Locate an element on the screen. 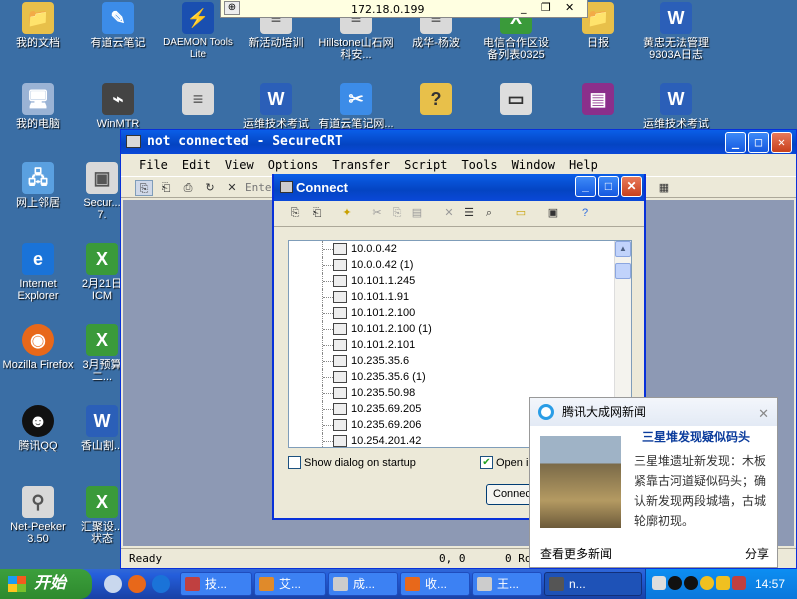  dialog-maximize-button: □ is located at coordinates (608, 186).